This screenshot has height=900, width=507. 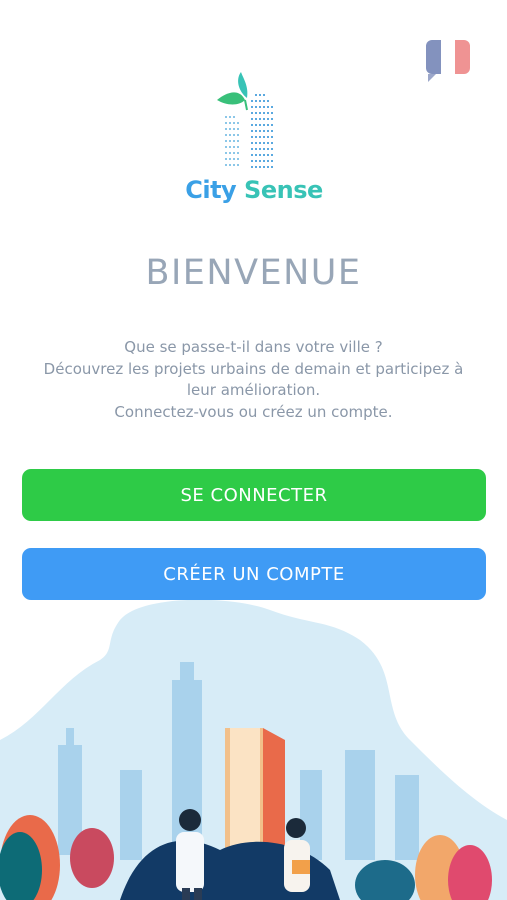 I want to click on language-flag-icon, so click(x=448, y=61).